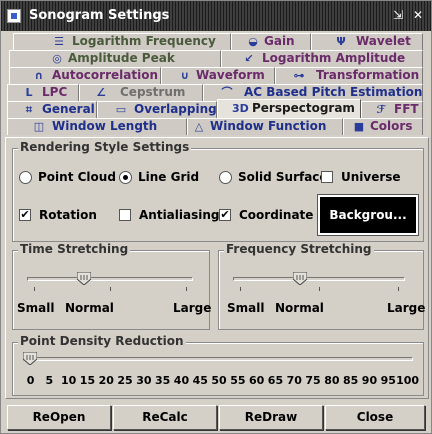  Describe the element at coordinates (322, 58) in the screenshot. I see `tab-logarithm-amplitude: ↙ Logarithm Amplitude` at that location.